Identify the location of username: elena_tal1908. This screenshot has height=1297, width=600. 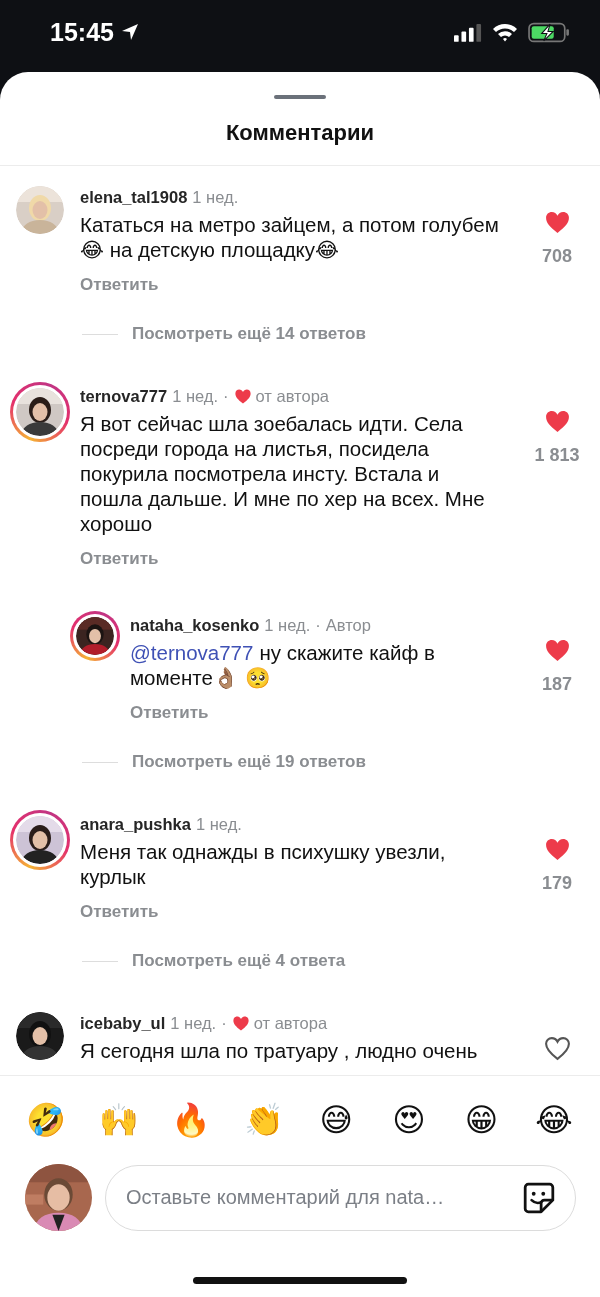
(134, 197).